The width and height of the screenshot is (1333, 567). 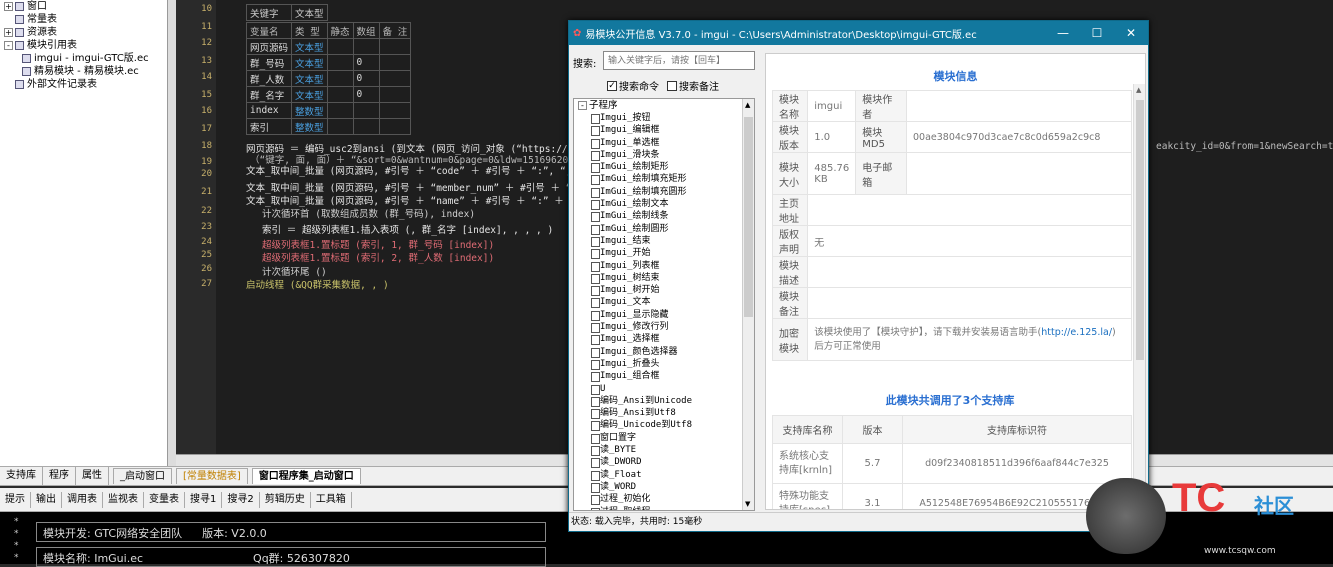 I want to click on command-item: ImGui_绘制文本, so click(x=664, y=204).